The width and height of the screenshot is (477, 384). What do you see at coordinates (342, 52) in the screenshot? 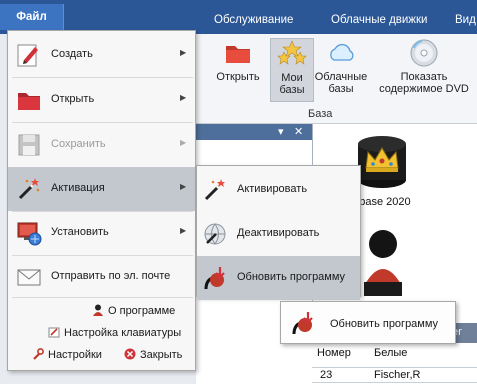
I see `cloud-icon` at bounding box center [342, 52].